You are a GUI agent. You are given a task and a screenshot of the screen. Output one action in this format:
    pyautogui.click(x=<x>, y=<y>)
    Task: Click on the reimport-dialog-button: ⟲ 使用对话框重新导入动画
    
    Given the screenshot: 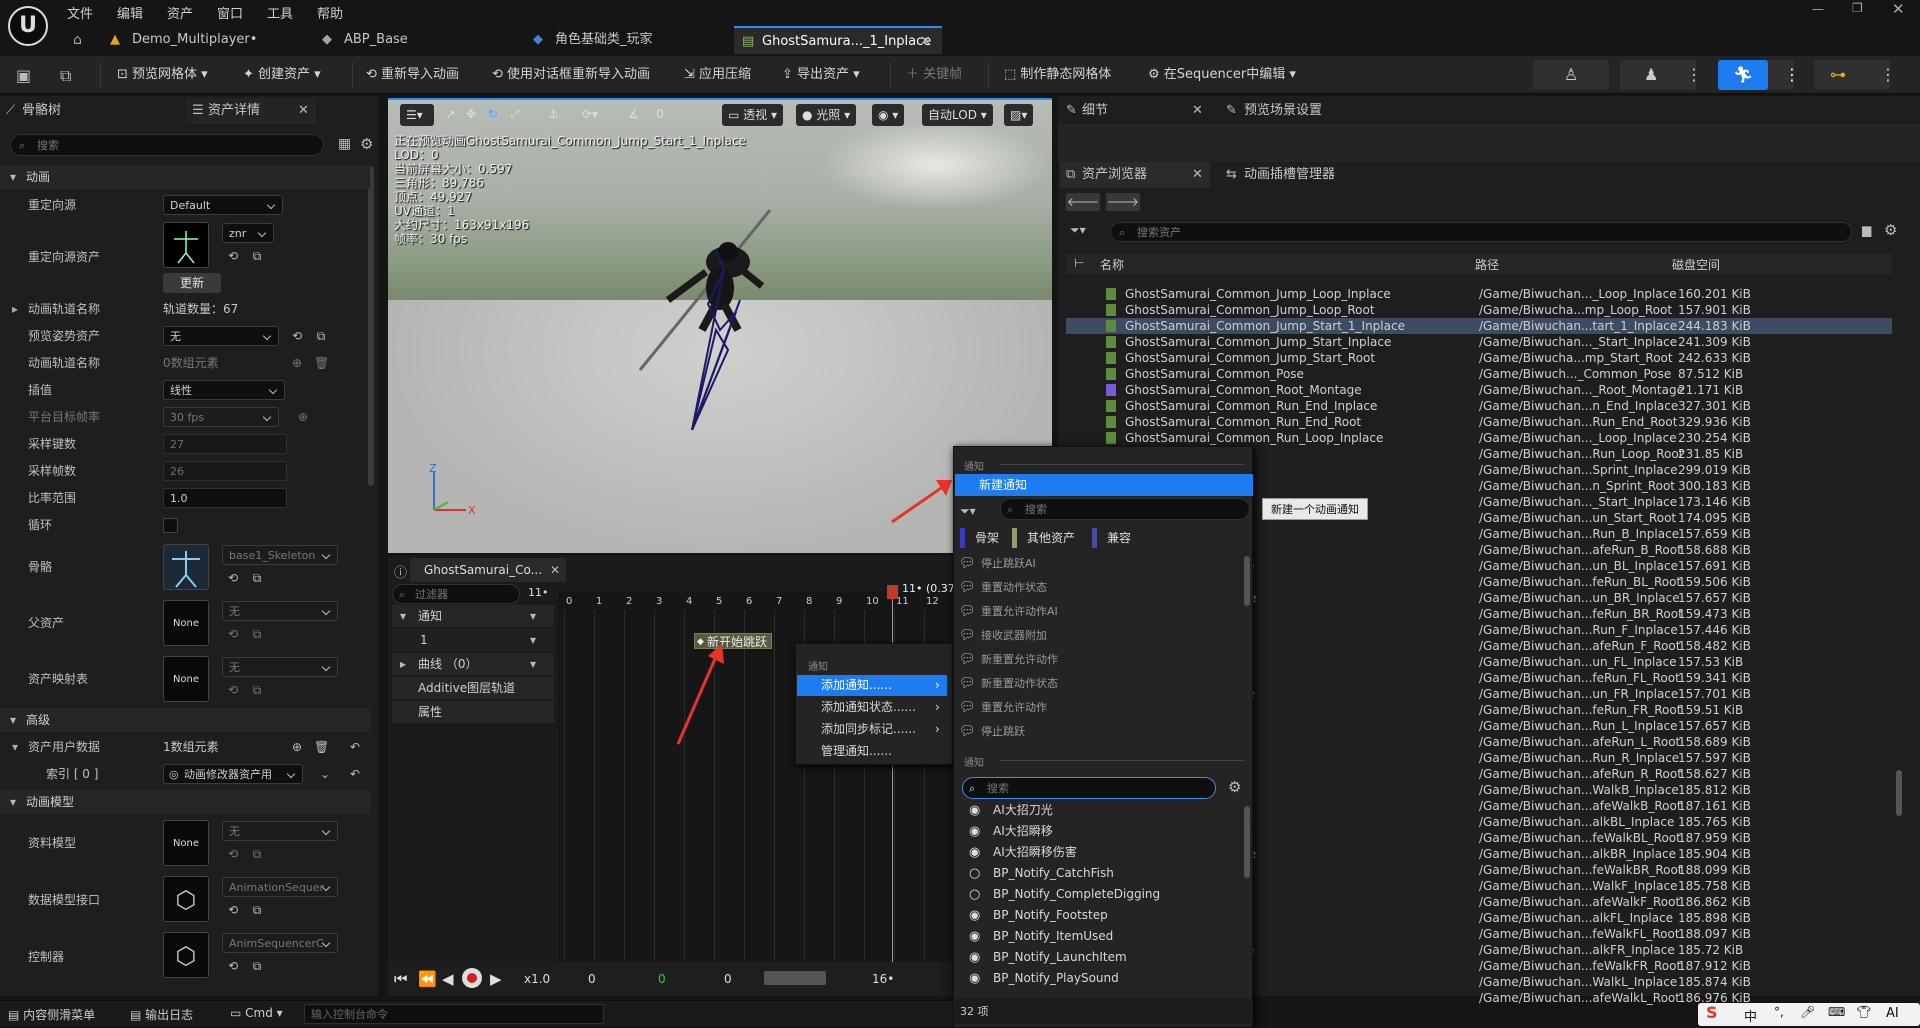 What is the action you would take?
    pyautogui.click(x=571, y=75)
    